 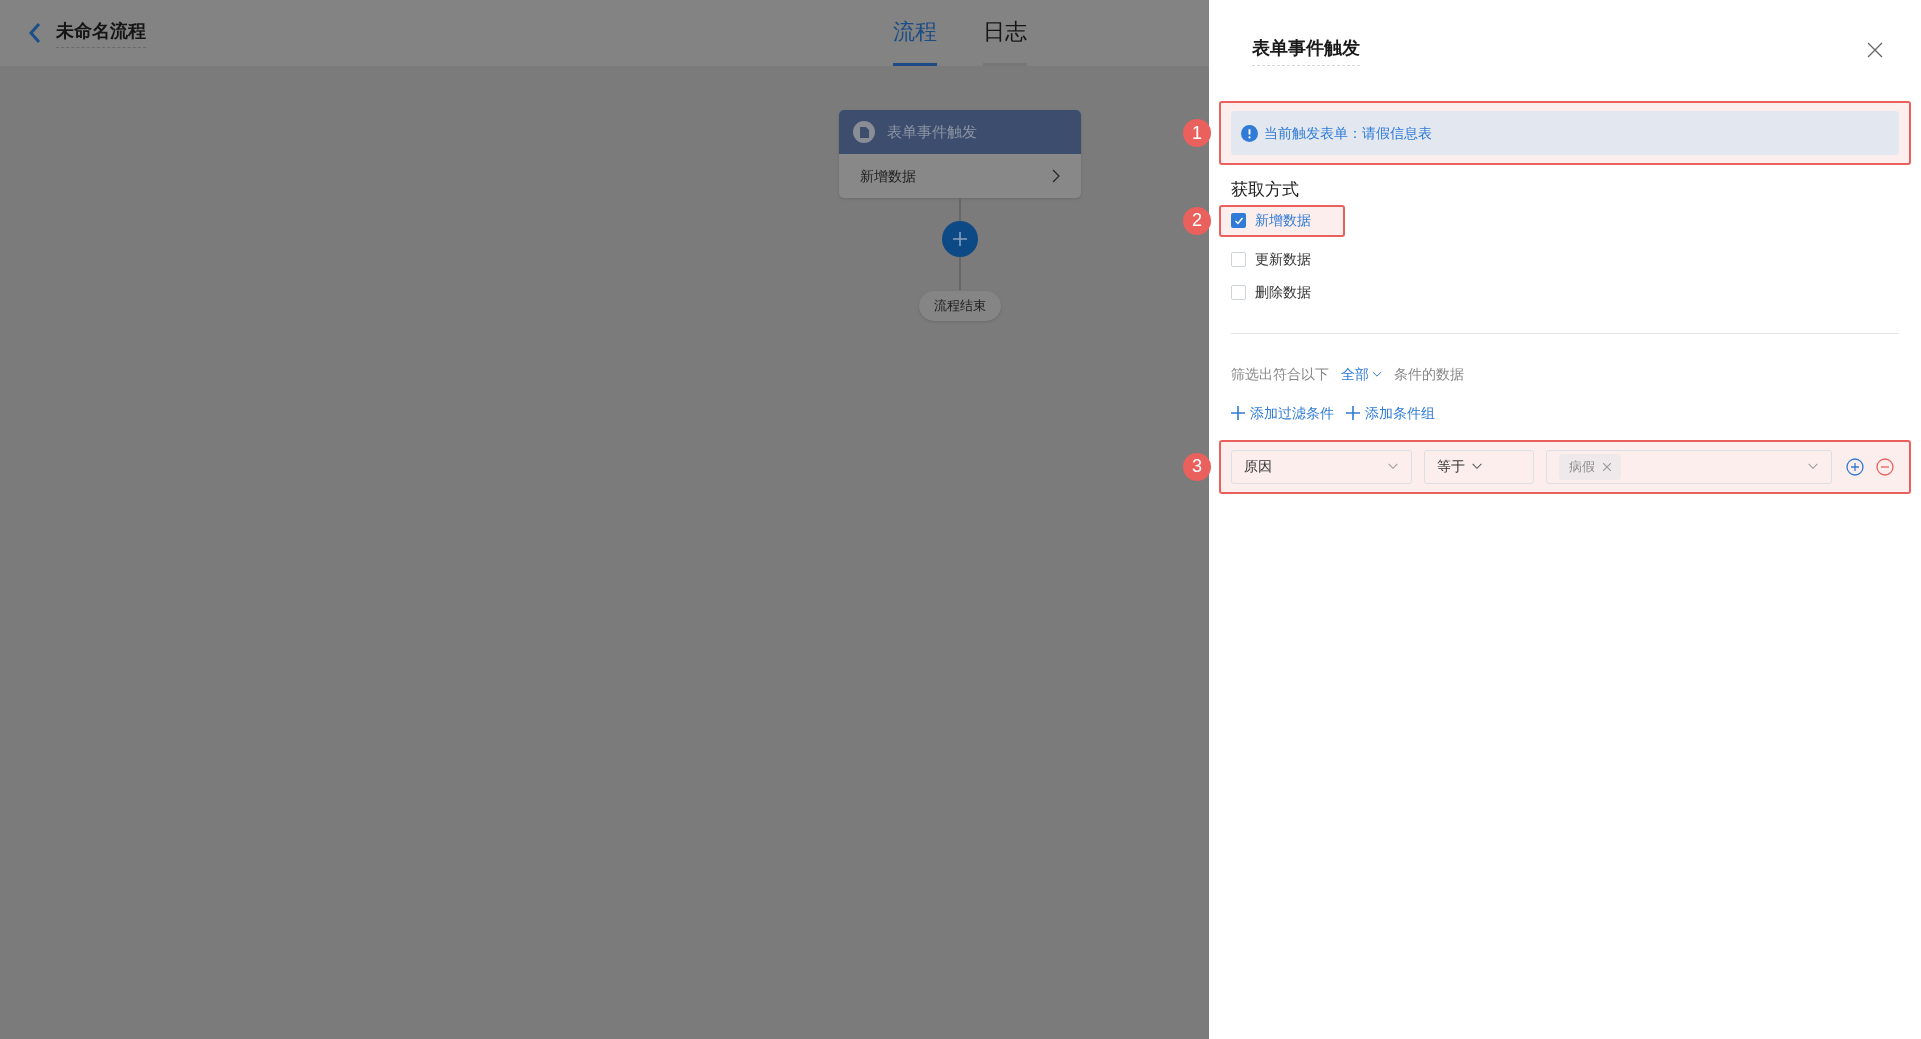 I want to click on node-detail: 新增数据, so click(x=888, y=176).